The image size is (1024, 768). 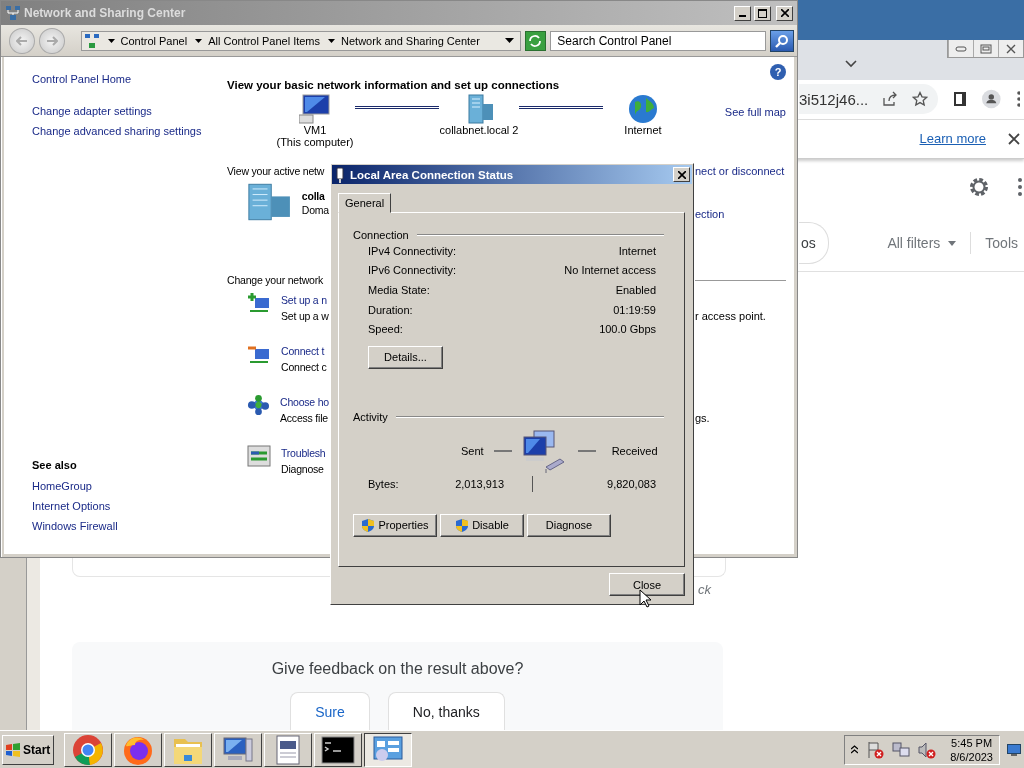 What do you see at coordinates (412, 270) in the screenshot?
I see `field-label: IPv6 Connectivity:` at bounding box center [412, 270].